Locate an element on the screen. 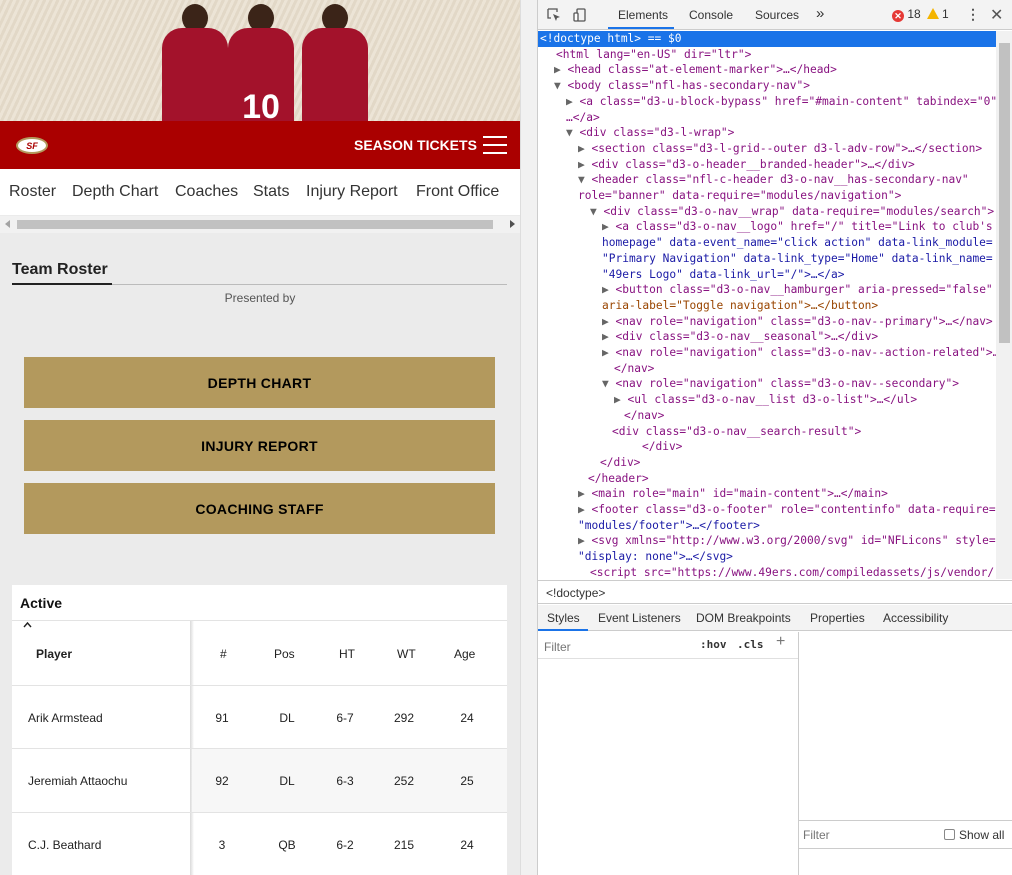 Image resolution: width=1012 pixels, height=875 pixels. kebab-menu-icon: ⋮ is located at coordinates (973, 14).